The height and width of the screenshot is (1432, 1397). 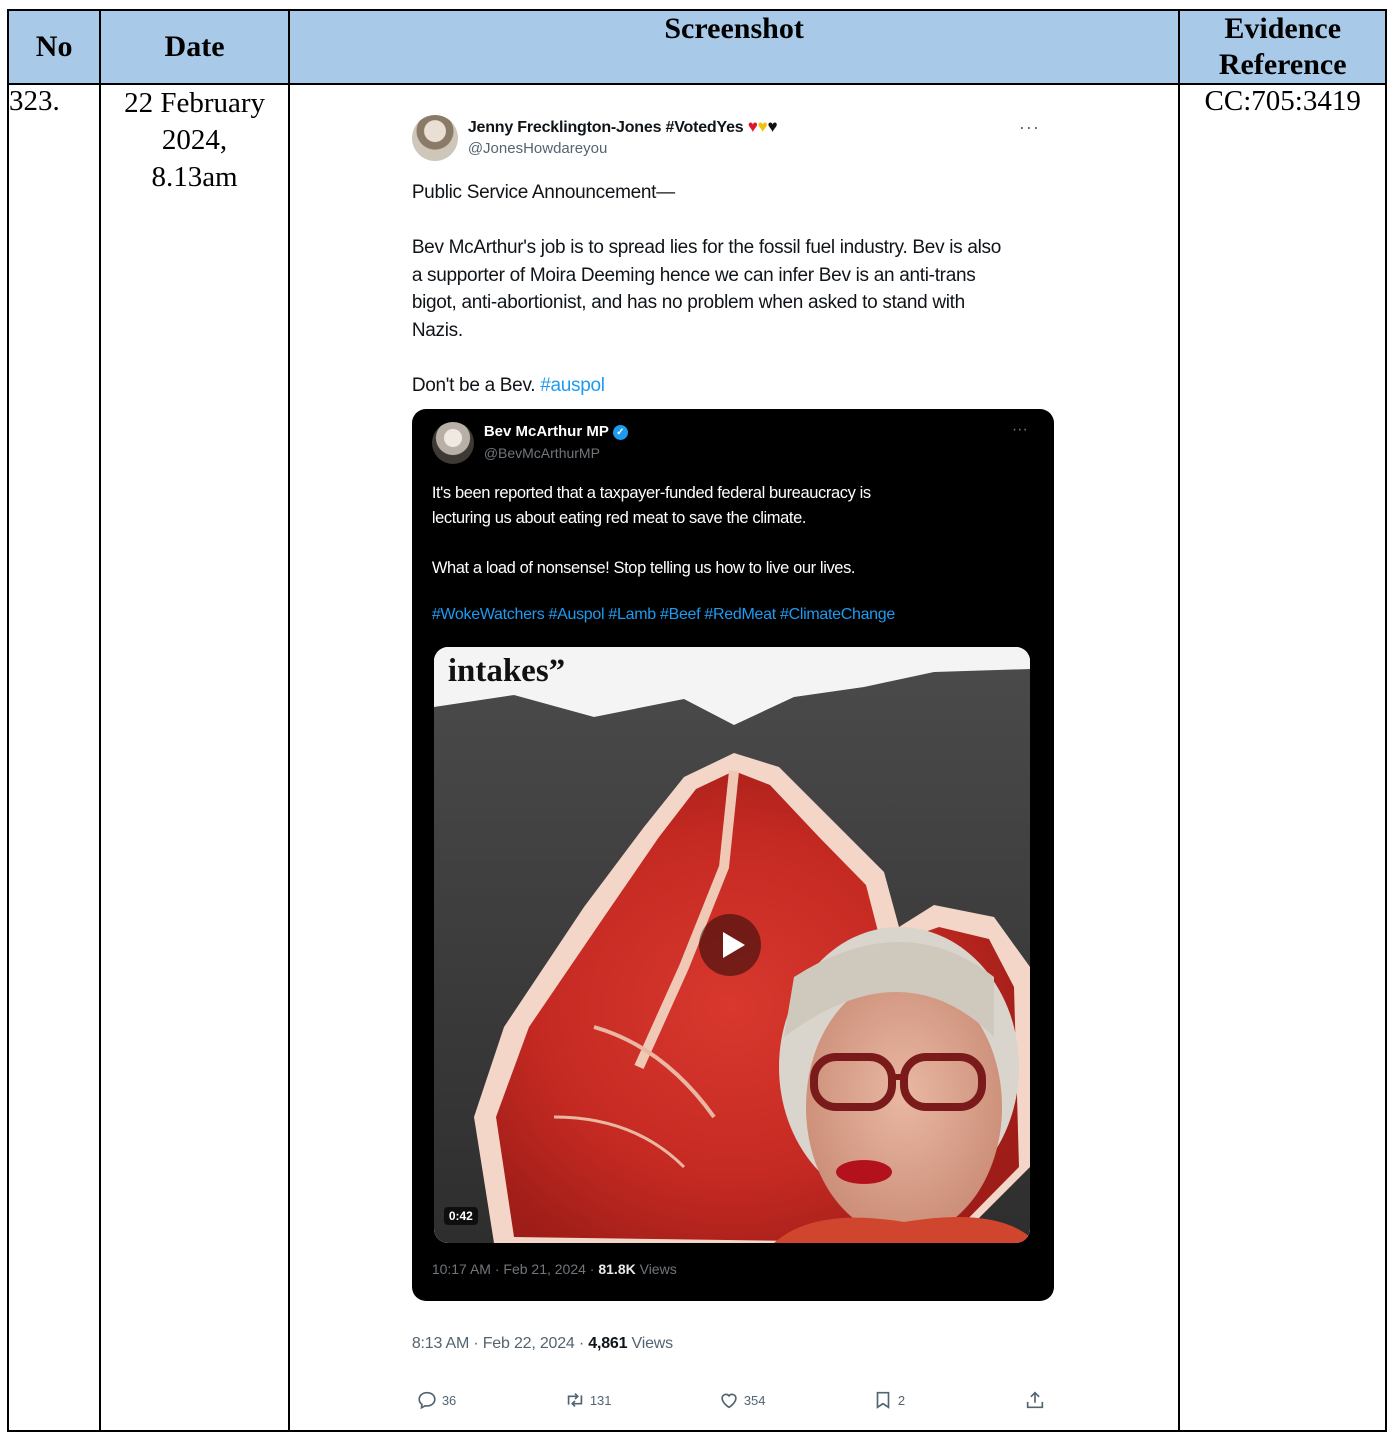 I want to click on like-count: 354, so click(x=754, y=1400).